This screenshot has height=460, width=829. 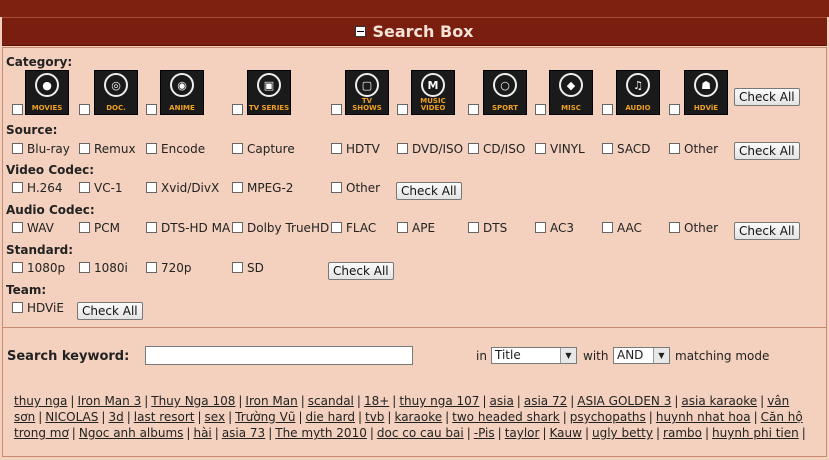 I want to click on source-option-label: VINYL, so click(x=567, y=149).